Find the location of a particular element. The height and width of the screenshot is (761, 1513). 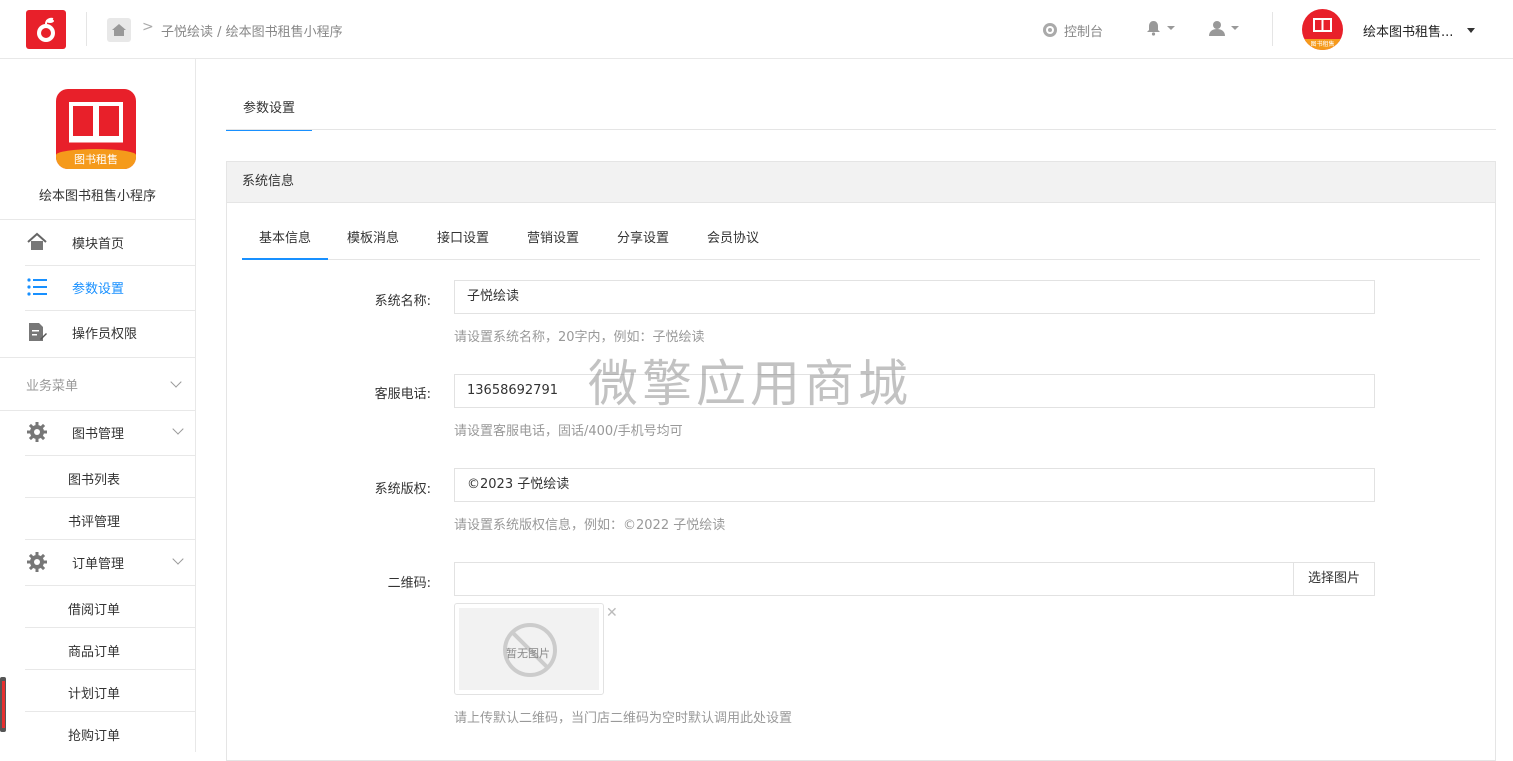

sidebar-item-label: 参数设置 is located at coordinates (98, 289).